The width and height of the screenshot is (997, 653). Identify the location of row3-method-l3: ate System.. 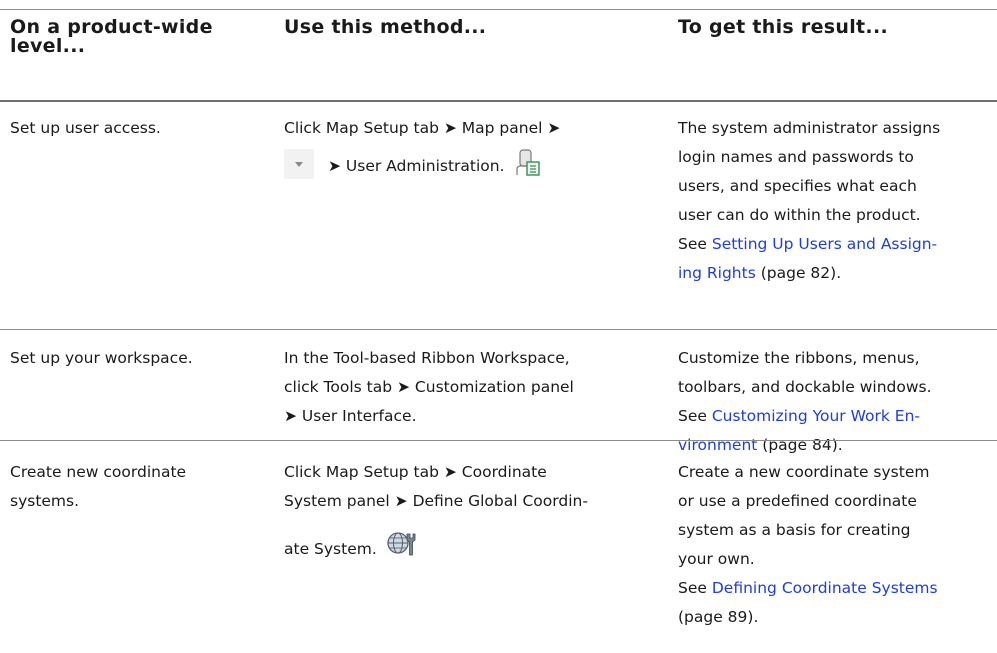
(330, 549).